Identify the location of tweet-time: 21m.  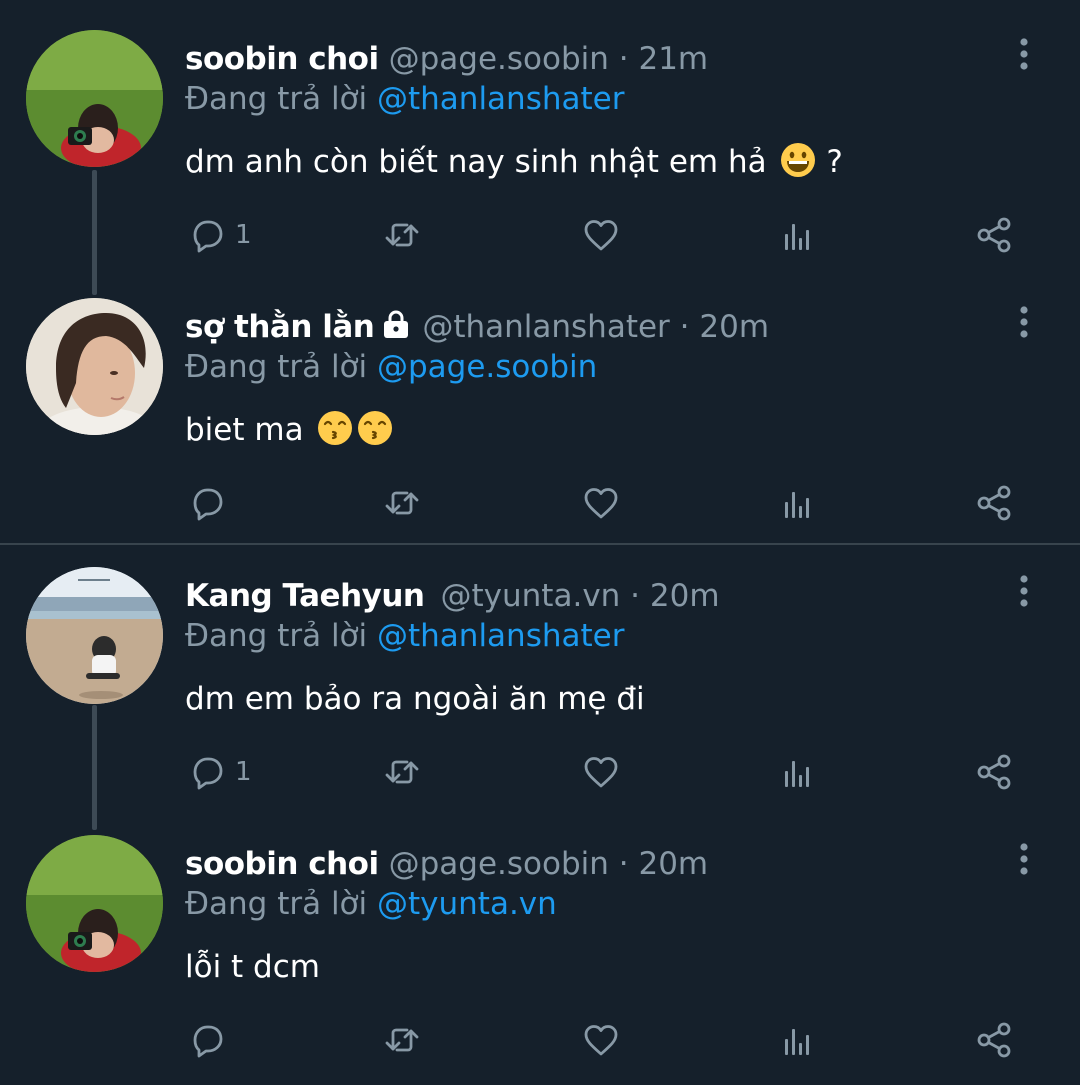
(673, 59).